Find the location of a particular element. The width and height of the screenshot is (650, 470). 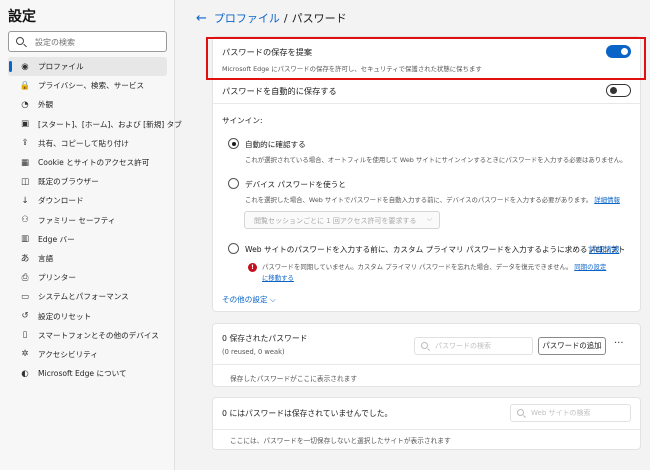

sidebar-item: ▯ スマートフォンとその他のデバイス is located at coordinates (87, 335).